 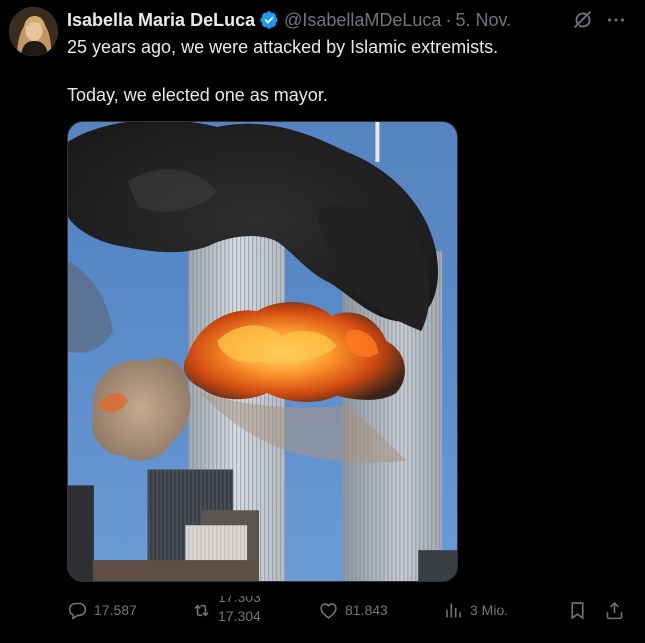 What do you see at coordinates (239, 600) in the screenshot?
I see `retweet-count-previous: 17.303` at bounding box center [239, 600].